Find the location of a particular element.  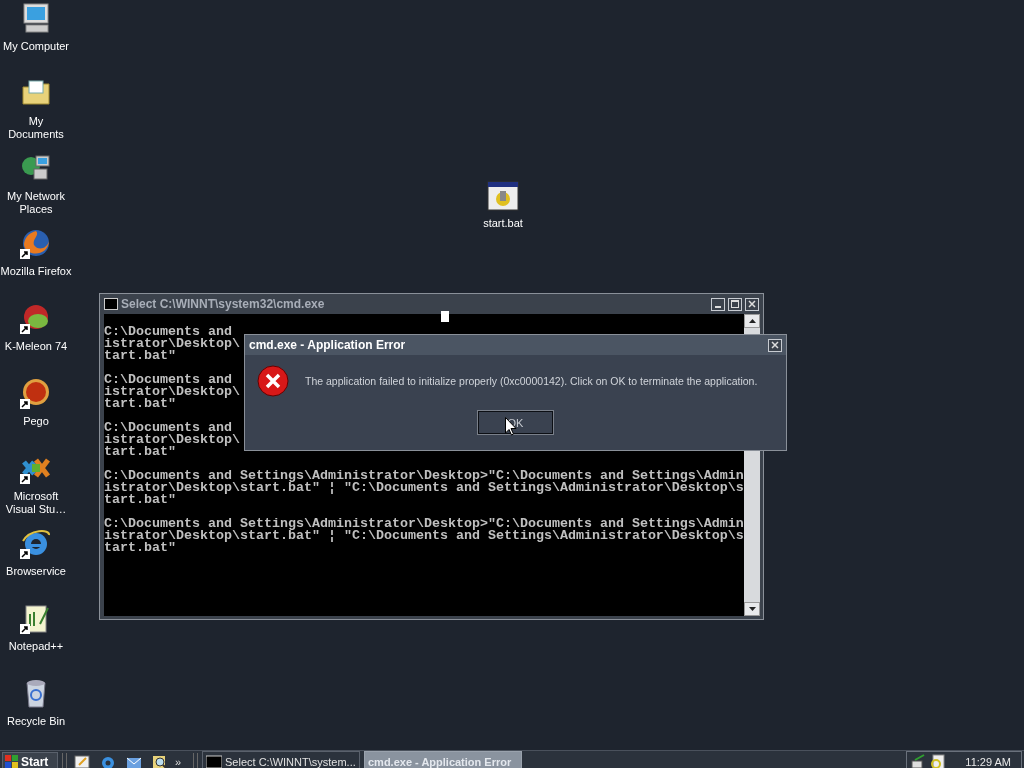

globe-fox-icon is located at coordinates (36, 243).